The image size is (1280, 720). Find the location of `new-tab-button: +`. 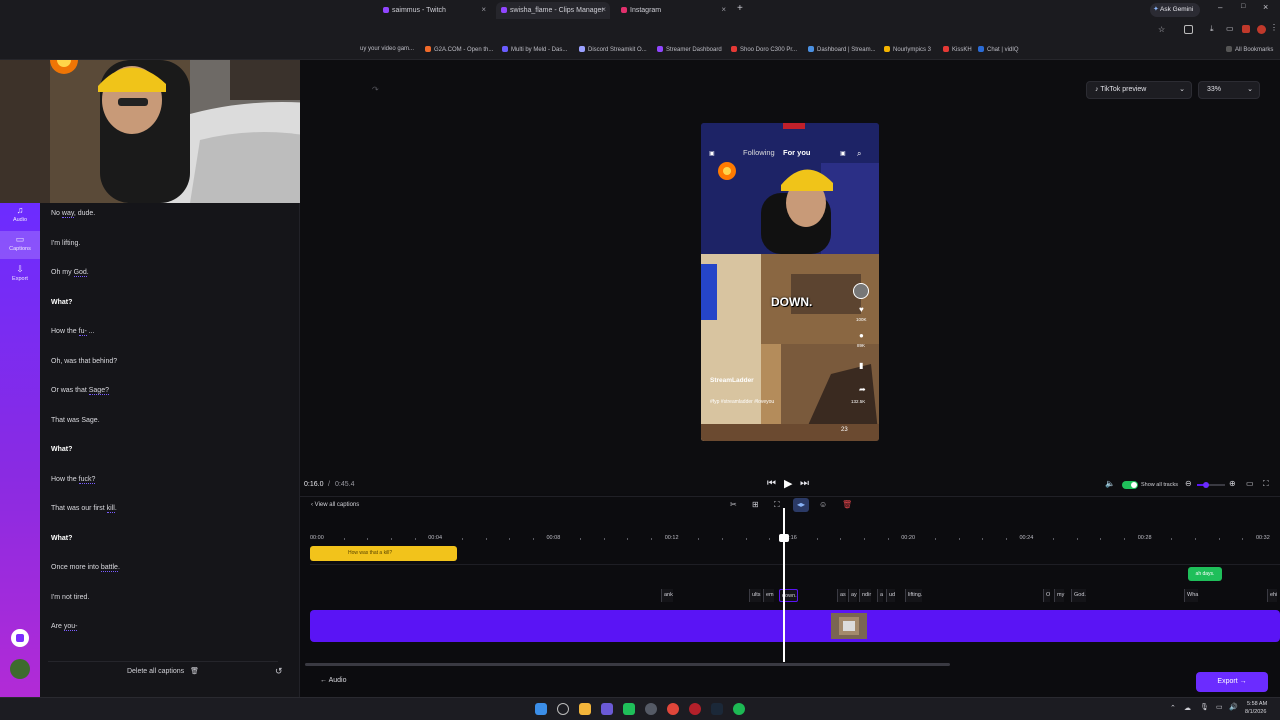

new-tab-button: + is located at coordinates (740, 8).